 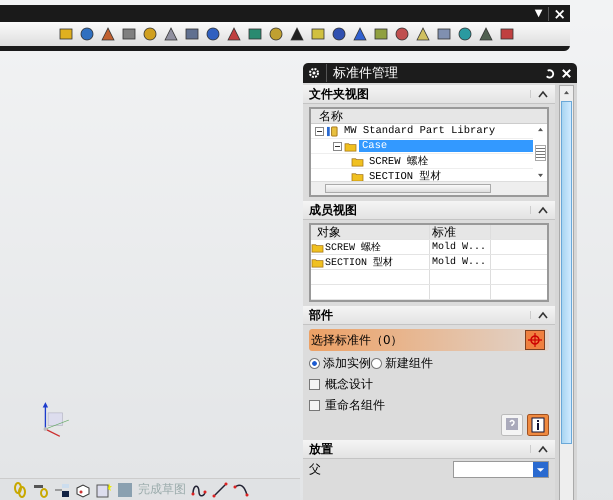 I want to click on dialog-title: 标准件管理, so click(x=432, y=73).